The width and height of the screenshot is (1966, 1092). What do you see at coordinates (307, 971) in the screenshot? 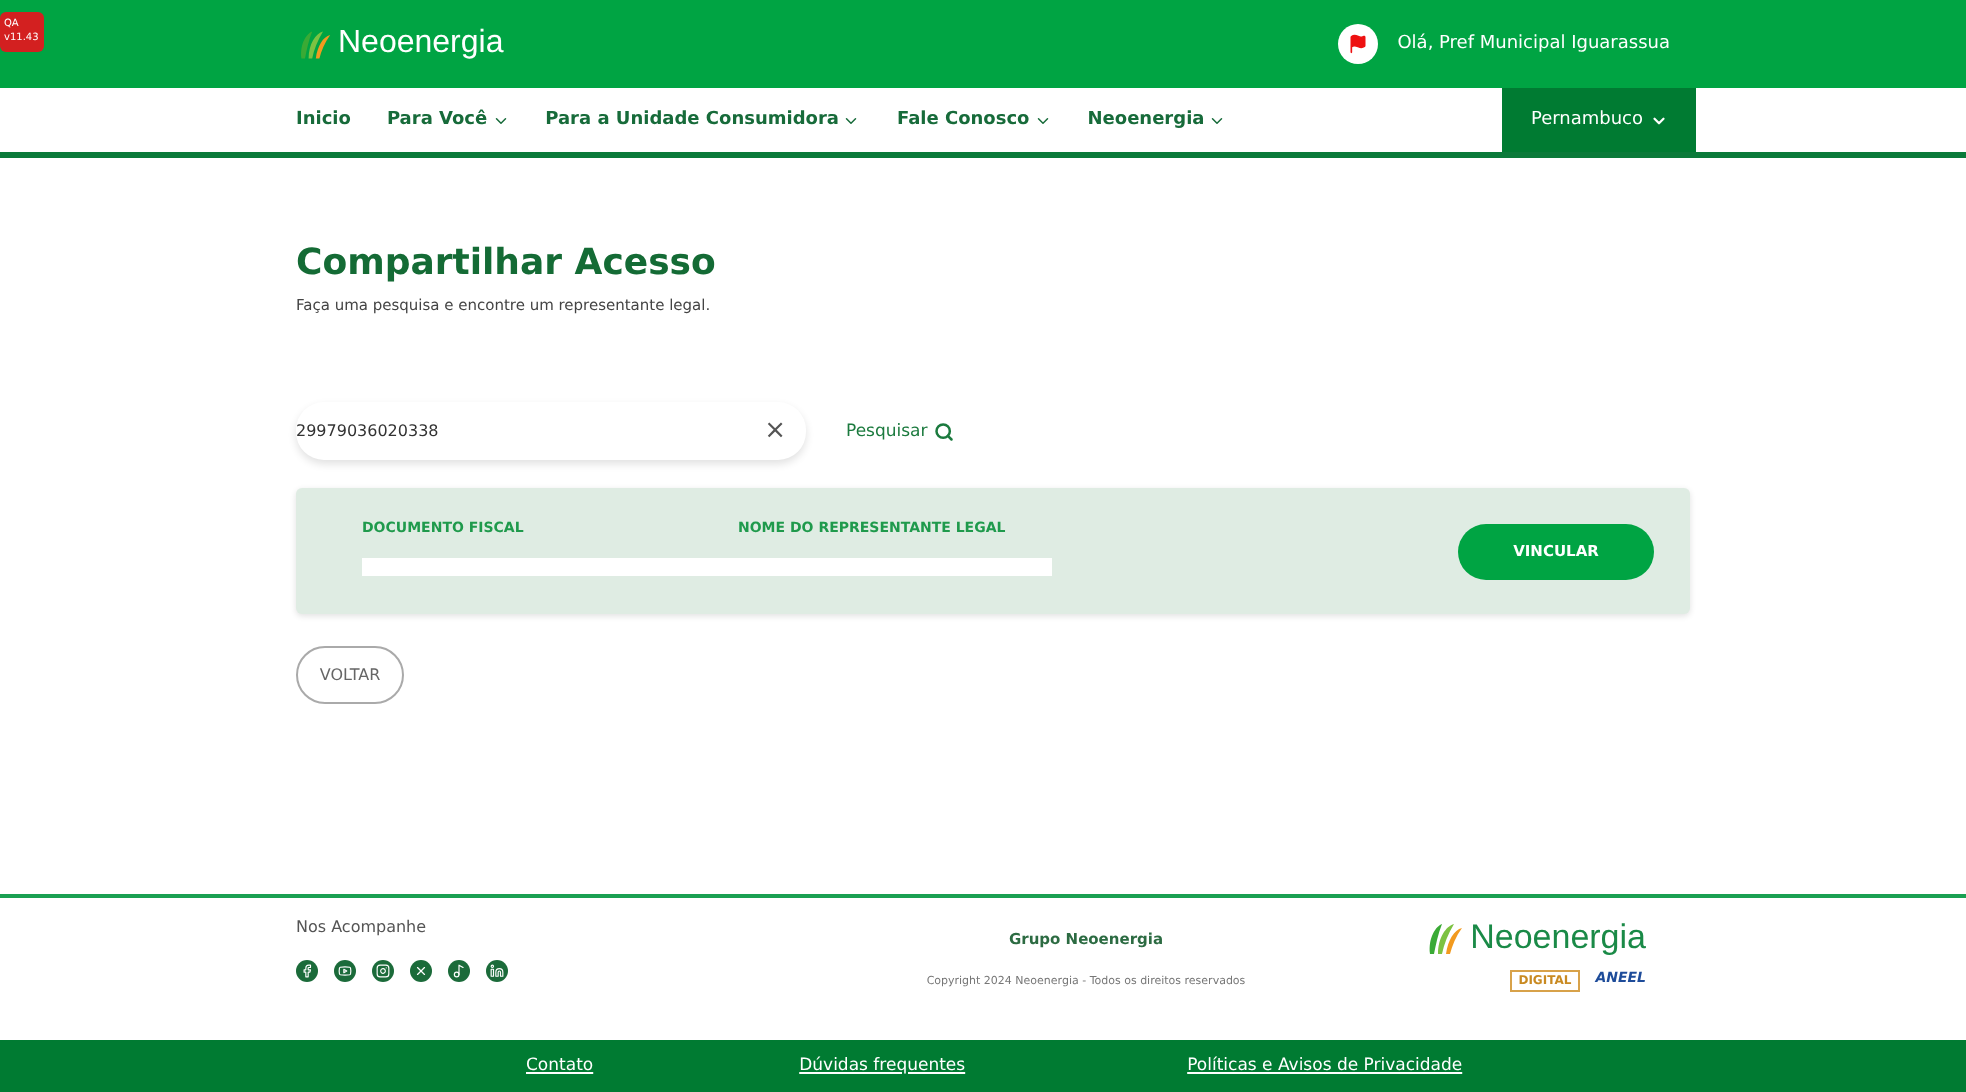
I see `facebook-icon` at bounding box center [307, 971].